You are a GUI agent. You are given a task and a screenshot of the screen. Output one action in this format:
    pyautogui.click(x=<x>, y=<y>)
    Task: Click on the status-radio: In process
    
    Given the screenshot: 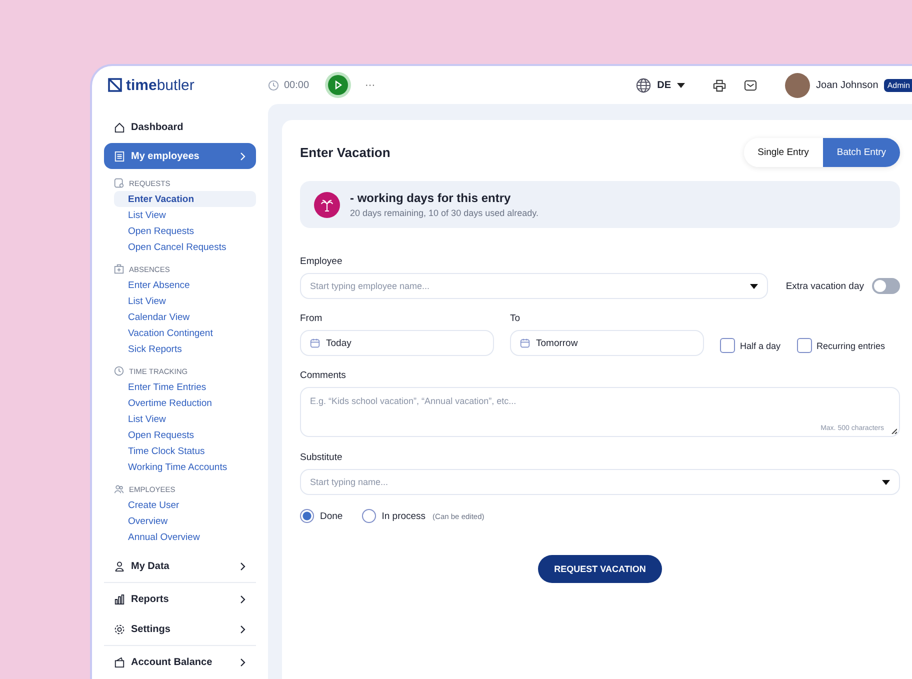 What is the action you would take?
    pyautogui.click(x=394, y=516)
    